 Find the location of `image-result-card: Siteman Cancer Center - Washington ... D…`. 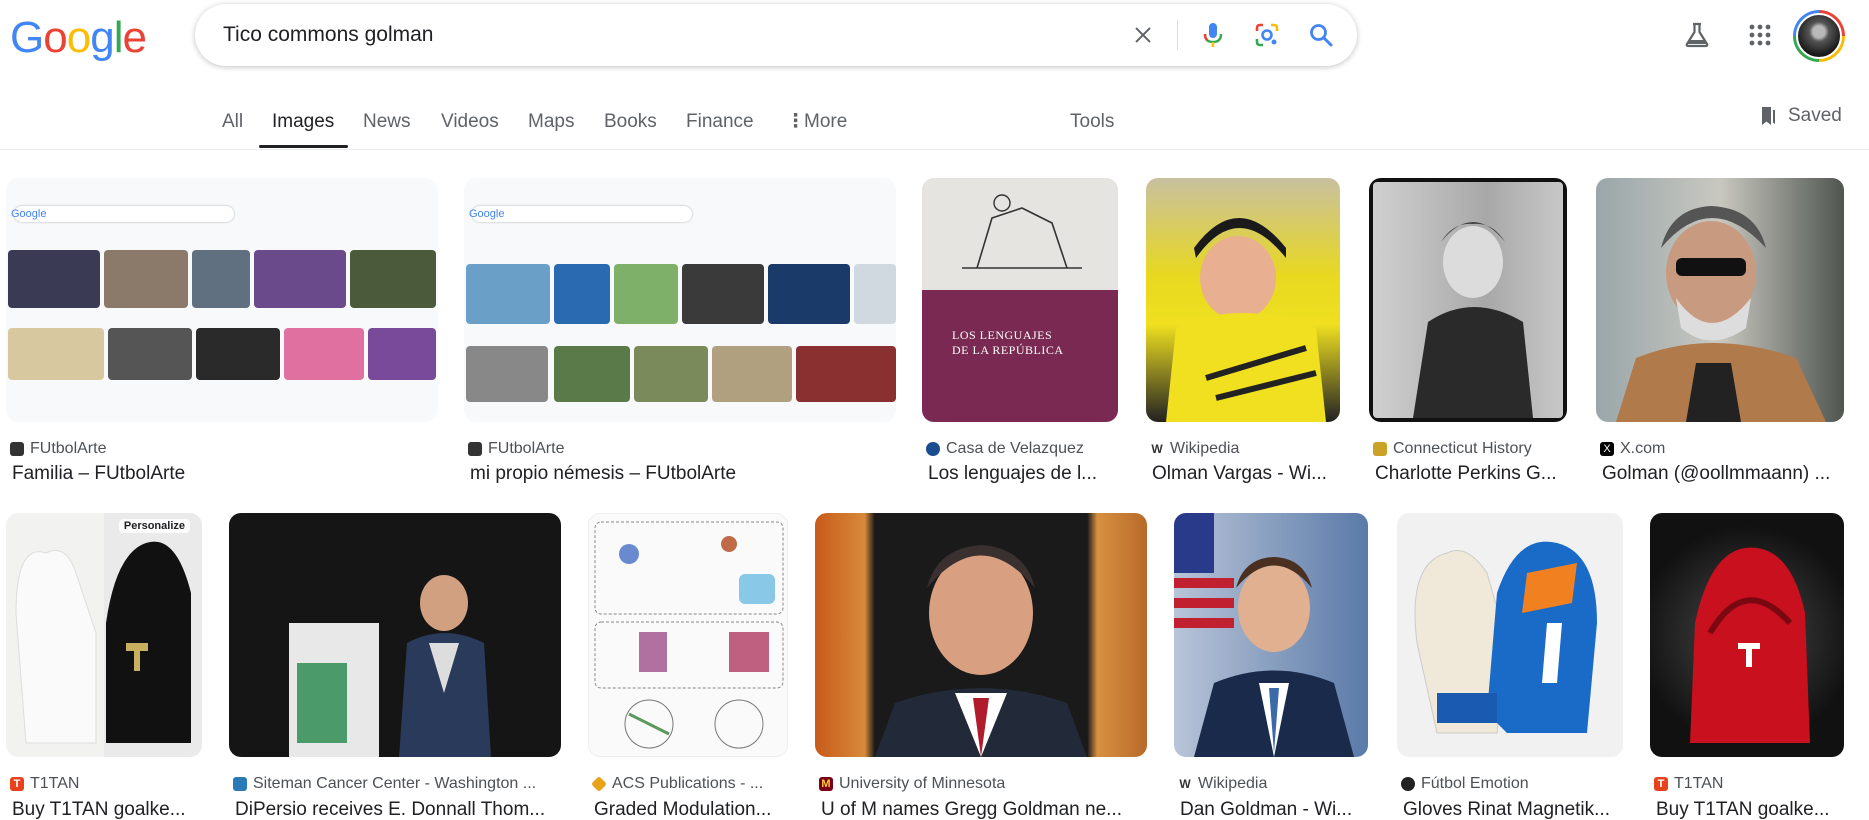

image-result-card: Siteman Cancer Center - Washington ... D… is located at coordinates (395, 666).